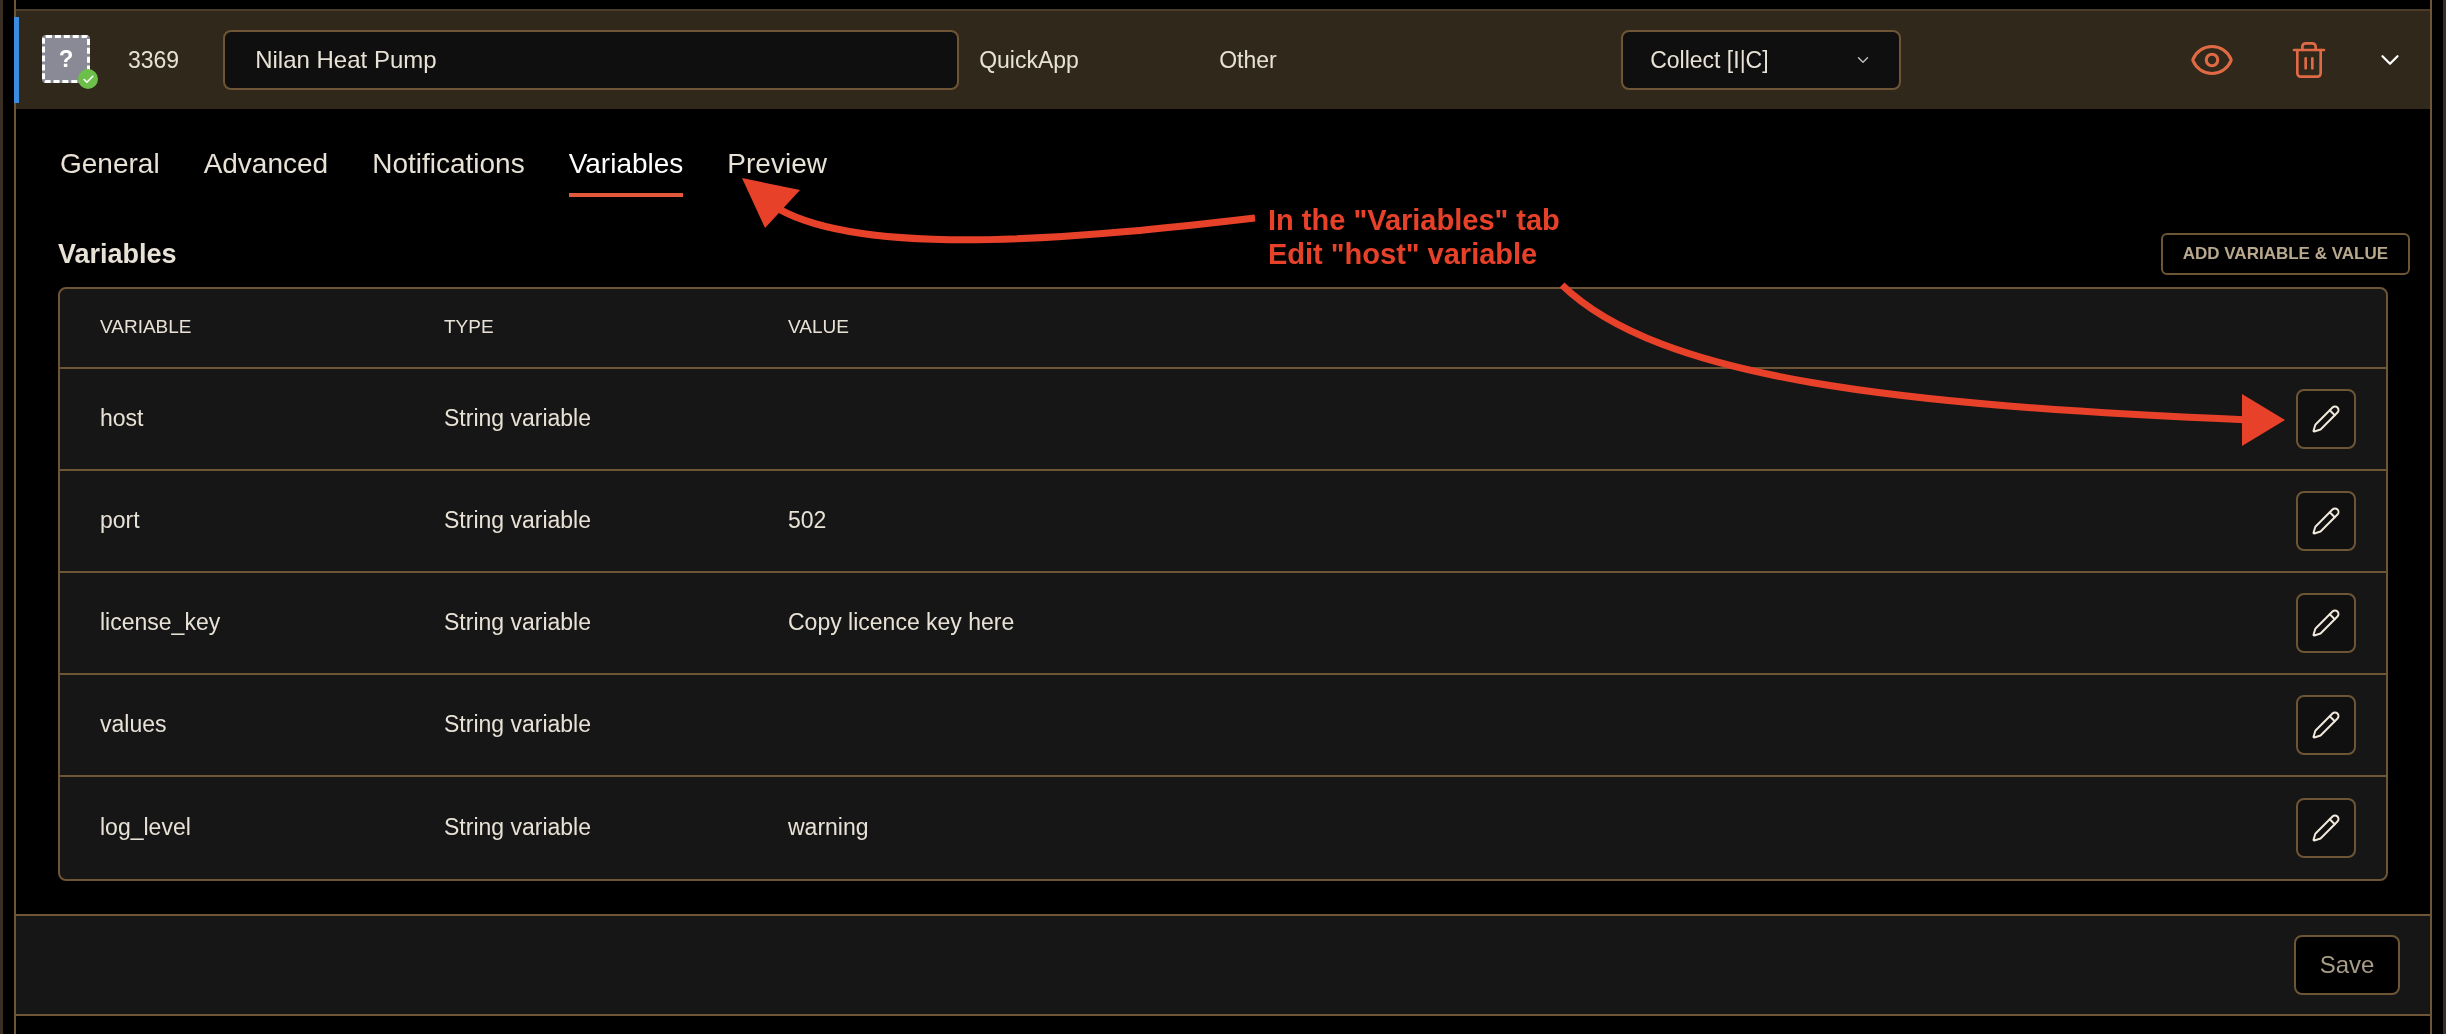 The image size is (2446, 1034). What do you see at coordinates (110, 166) in the screenshot?
I see `tab: General` at bounding box center [110, 166].